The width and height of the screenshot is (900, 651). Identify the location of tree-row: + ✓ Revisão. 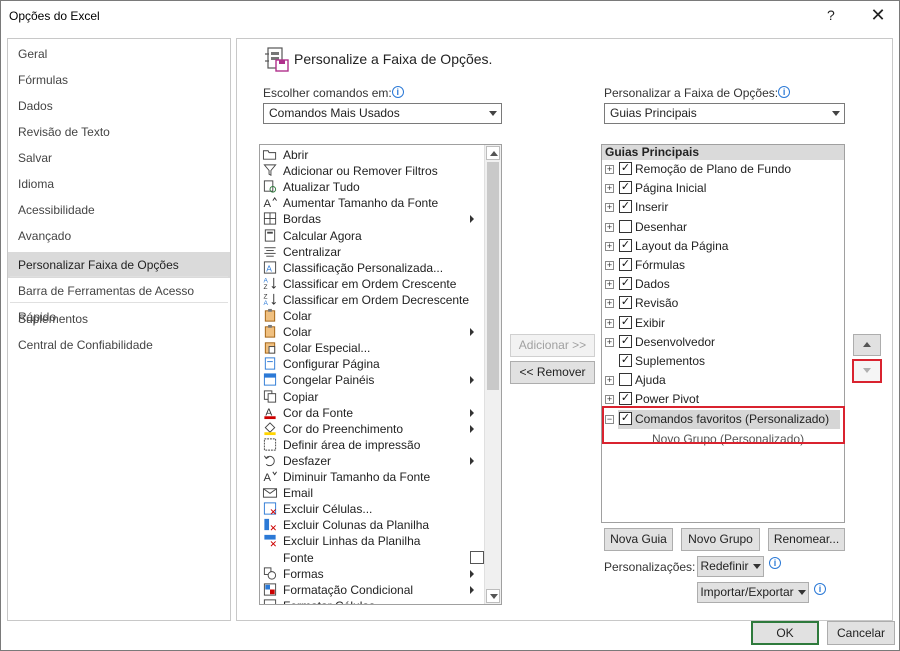
(723, 303).